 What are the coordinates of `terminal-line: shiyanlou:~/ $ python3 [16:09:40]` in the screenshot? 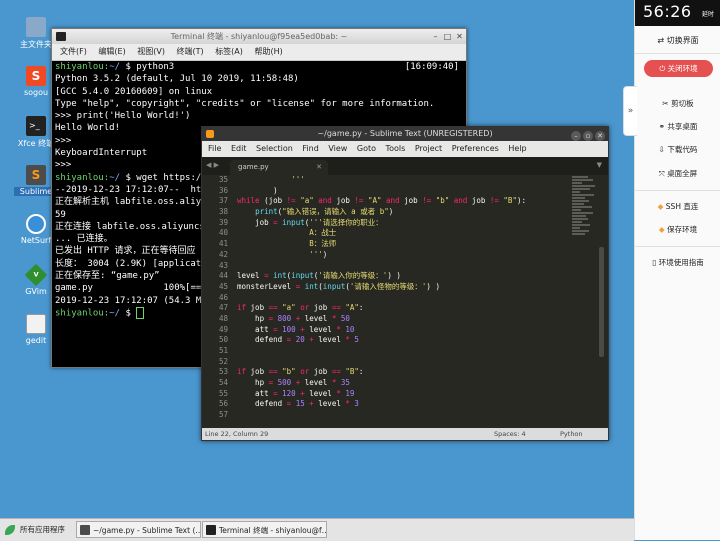 It's located at (259, 67).